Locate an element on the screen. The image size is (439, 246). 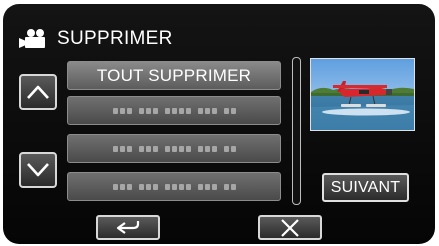
seaplane-thumbnail-image is located at coordinates (362, 94).